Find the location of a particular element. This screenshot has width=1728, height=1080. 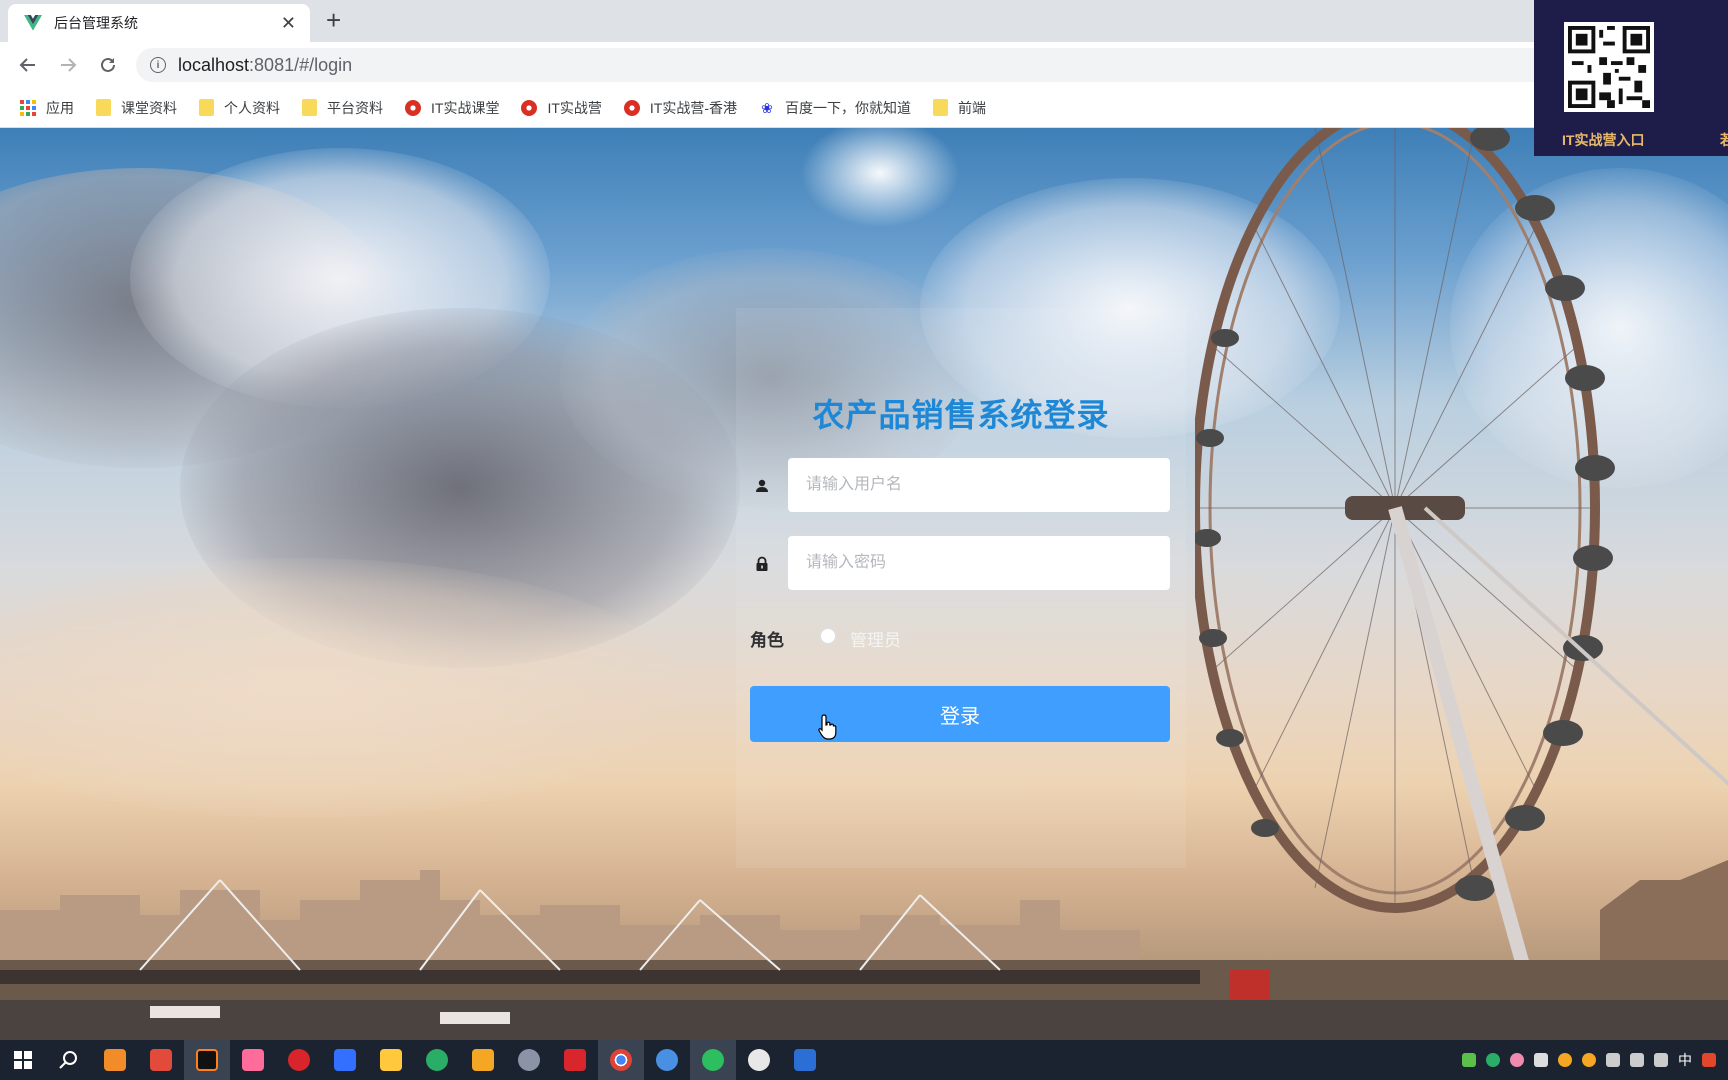

qr-code-icon is located at coordinates (1609, 67).